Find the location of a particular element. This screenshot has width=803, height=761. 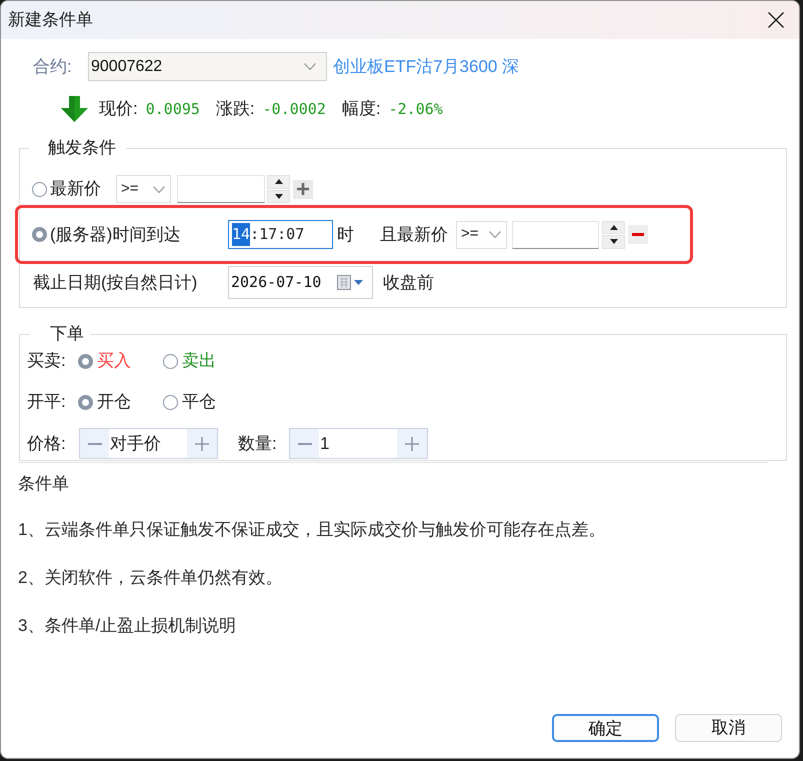

notes-title: 条件单 is located at coordinates (43, 483).